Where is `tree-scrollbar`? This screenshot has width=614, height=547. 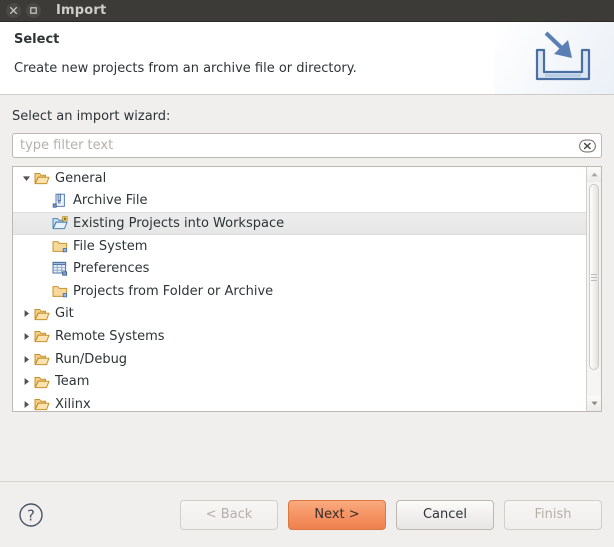 tree-scrollbar is located at coordinates (593, 289).